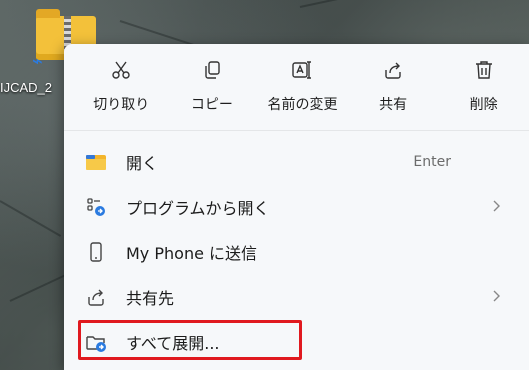 The width and height of the screenshot is (529, 370). What do you see at coordinates (432, 161) in the screenshot?
I see `shortcut-text: Enter` at bounding box center [432, 161].